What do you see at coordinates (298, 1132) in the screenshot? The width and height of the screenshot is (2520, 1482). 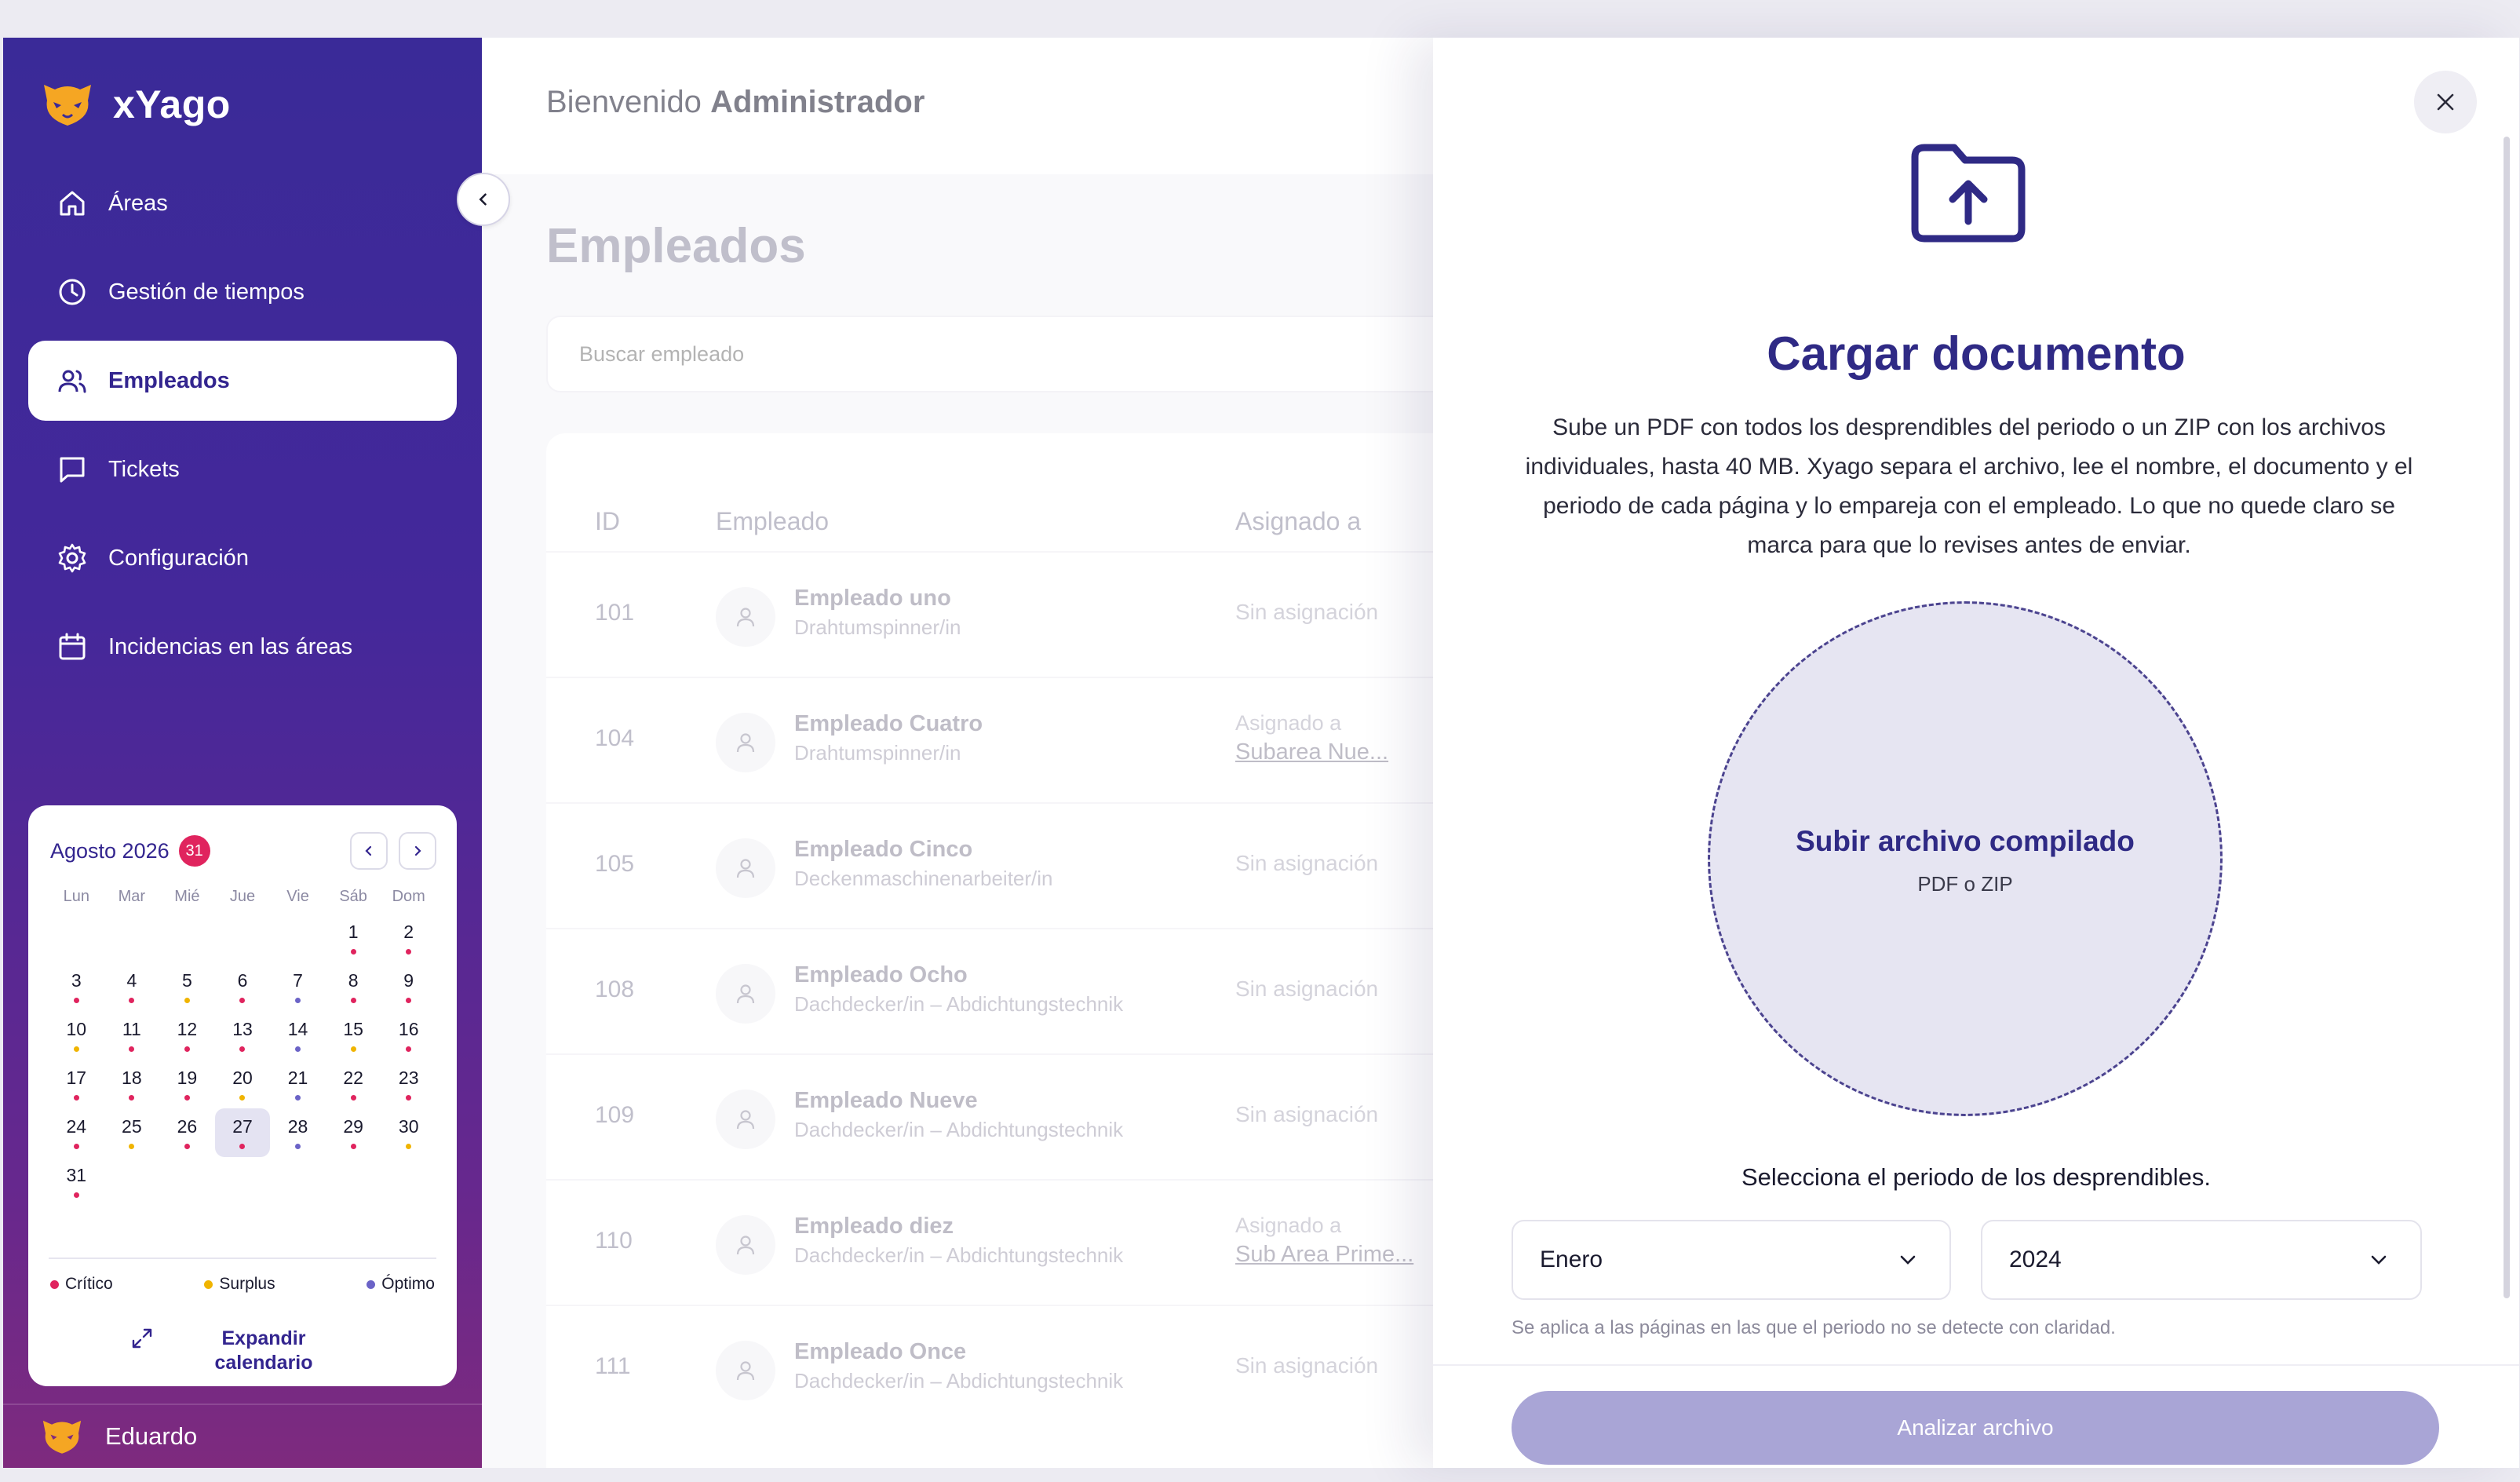 I see `calendar-day: 28` at bounding box center [298, 1132].